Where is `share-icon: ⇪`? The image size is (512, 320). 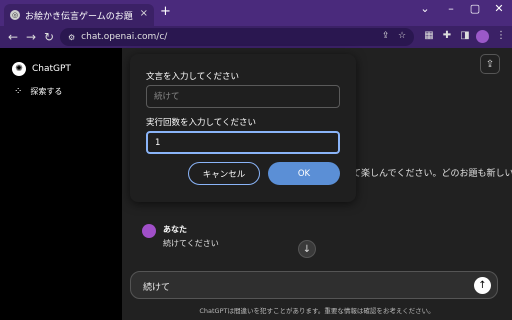 share-icon: ⇪ is located at coordinates (490, 64).